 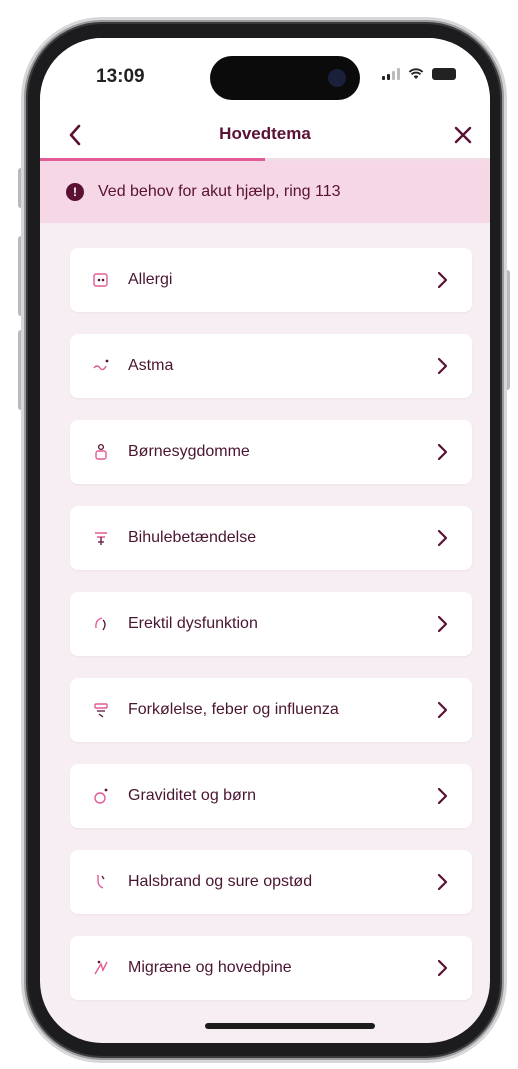 I want to click on battery-icon, so click(x=444, y=74).